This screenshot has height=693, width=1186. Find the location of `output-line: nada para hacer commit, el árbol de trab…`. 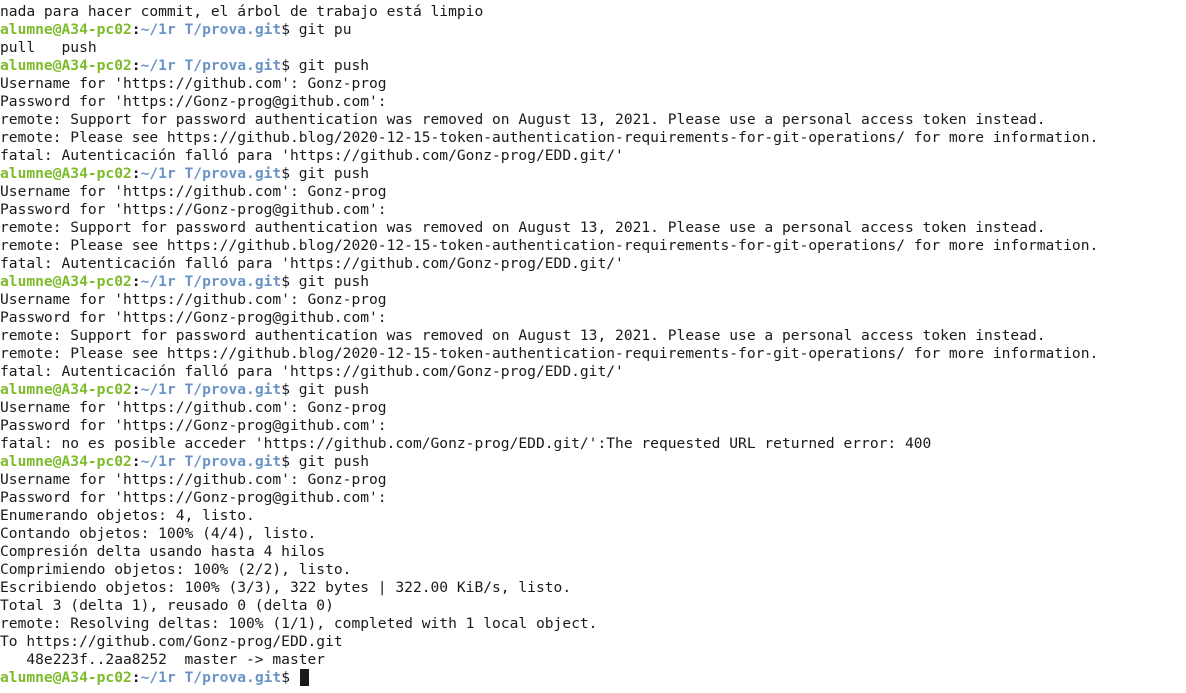

output-line: nada para hacer commit, el árbol de trab… is located at coordinates (242, 11).